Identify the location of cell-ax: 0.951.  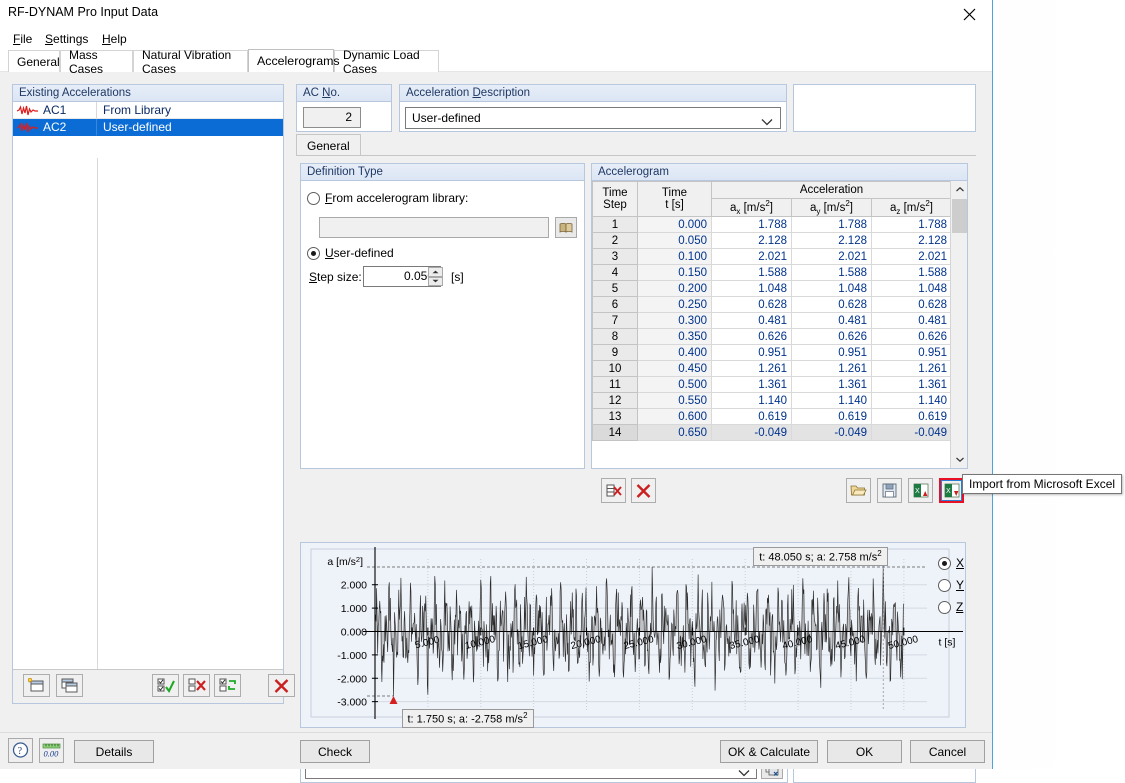
(752, 353).